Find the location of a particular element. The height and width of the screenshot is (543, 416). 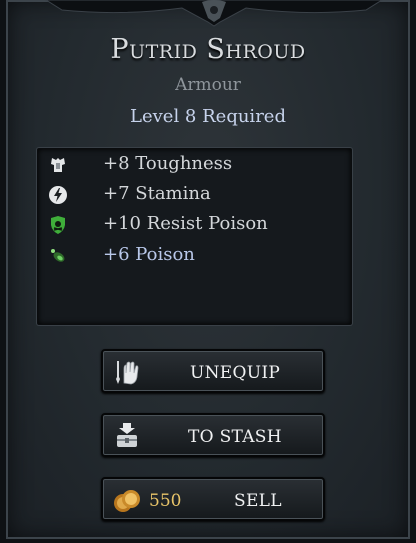

stat-text: +6 Poison is located at coordinates (149, 254).